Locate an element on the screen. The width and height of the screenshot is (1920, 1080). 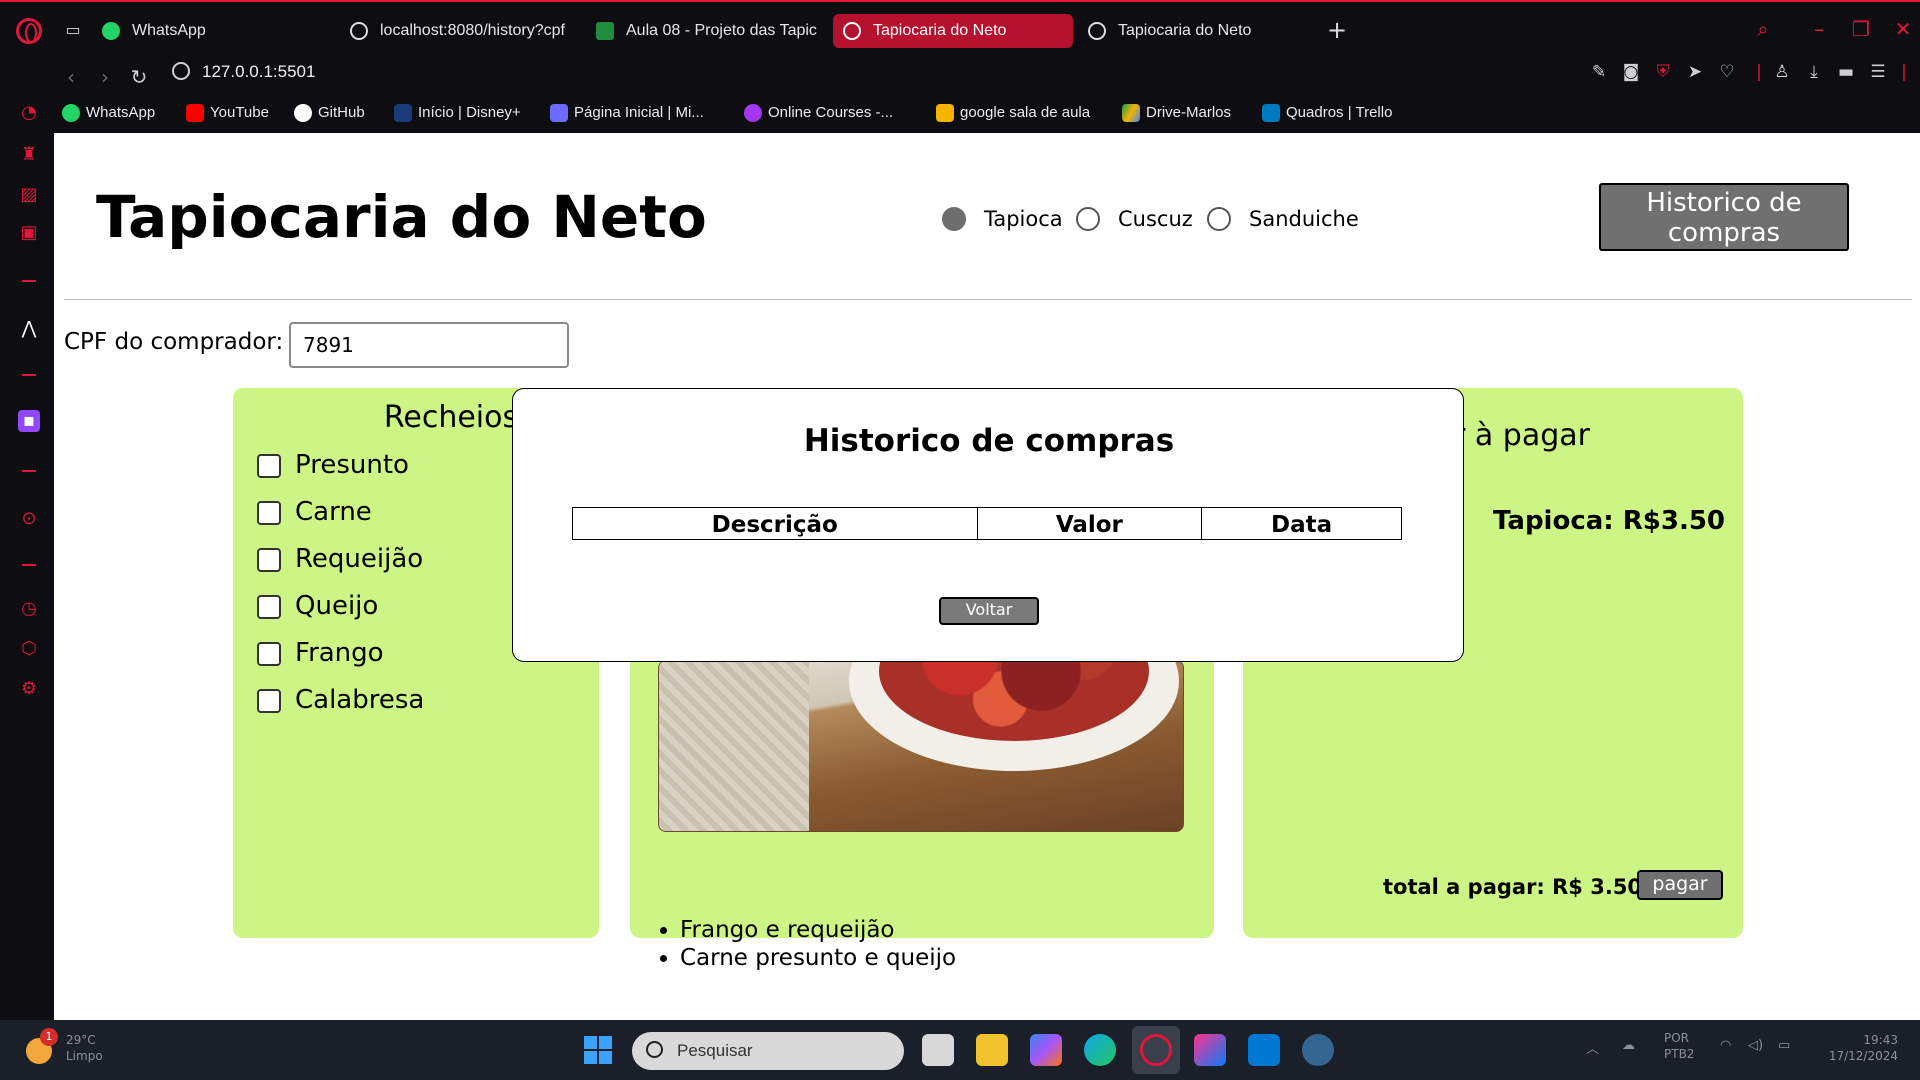
checkbox-label: Carne is located at coordinates (333, 512).